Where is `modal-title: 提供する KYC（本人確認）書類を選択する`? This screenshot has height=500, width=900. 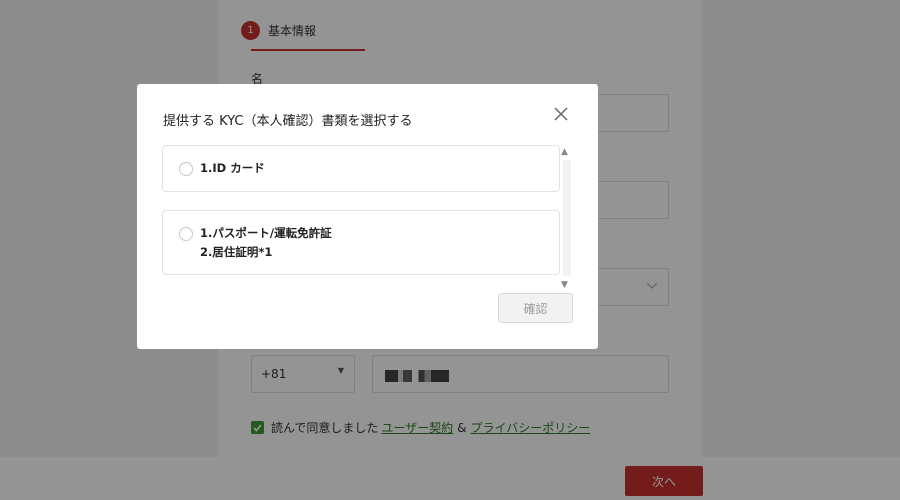
modal-title: 提供する KYC（本人確認）書類を選択する is located at coordinates (288, 121).